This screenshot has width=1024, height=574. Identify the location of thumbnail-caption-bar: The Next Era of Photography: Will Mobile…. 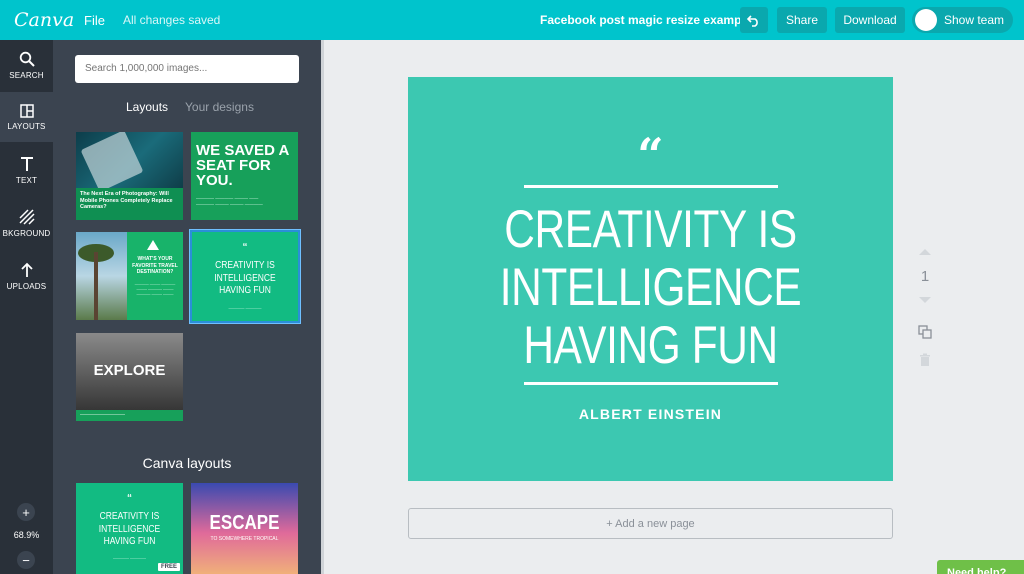
(129, 204).